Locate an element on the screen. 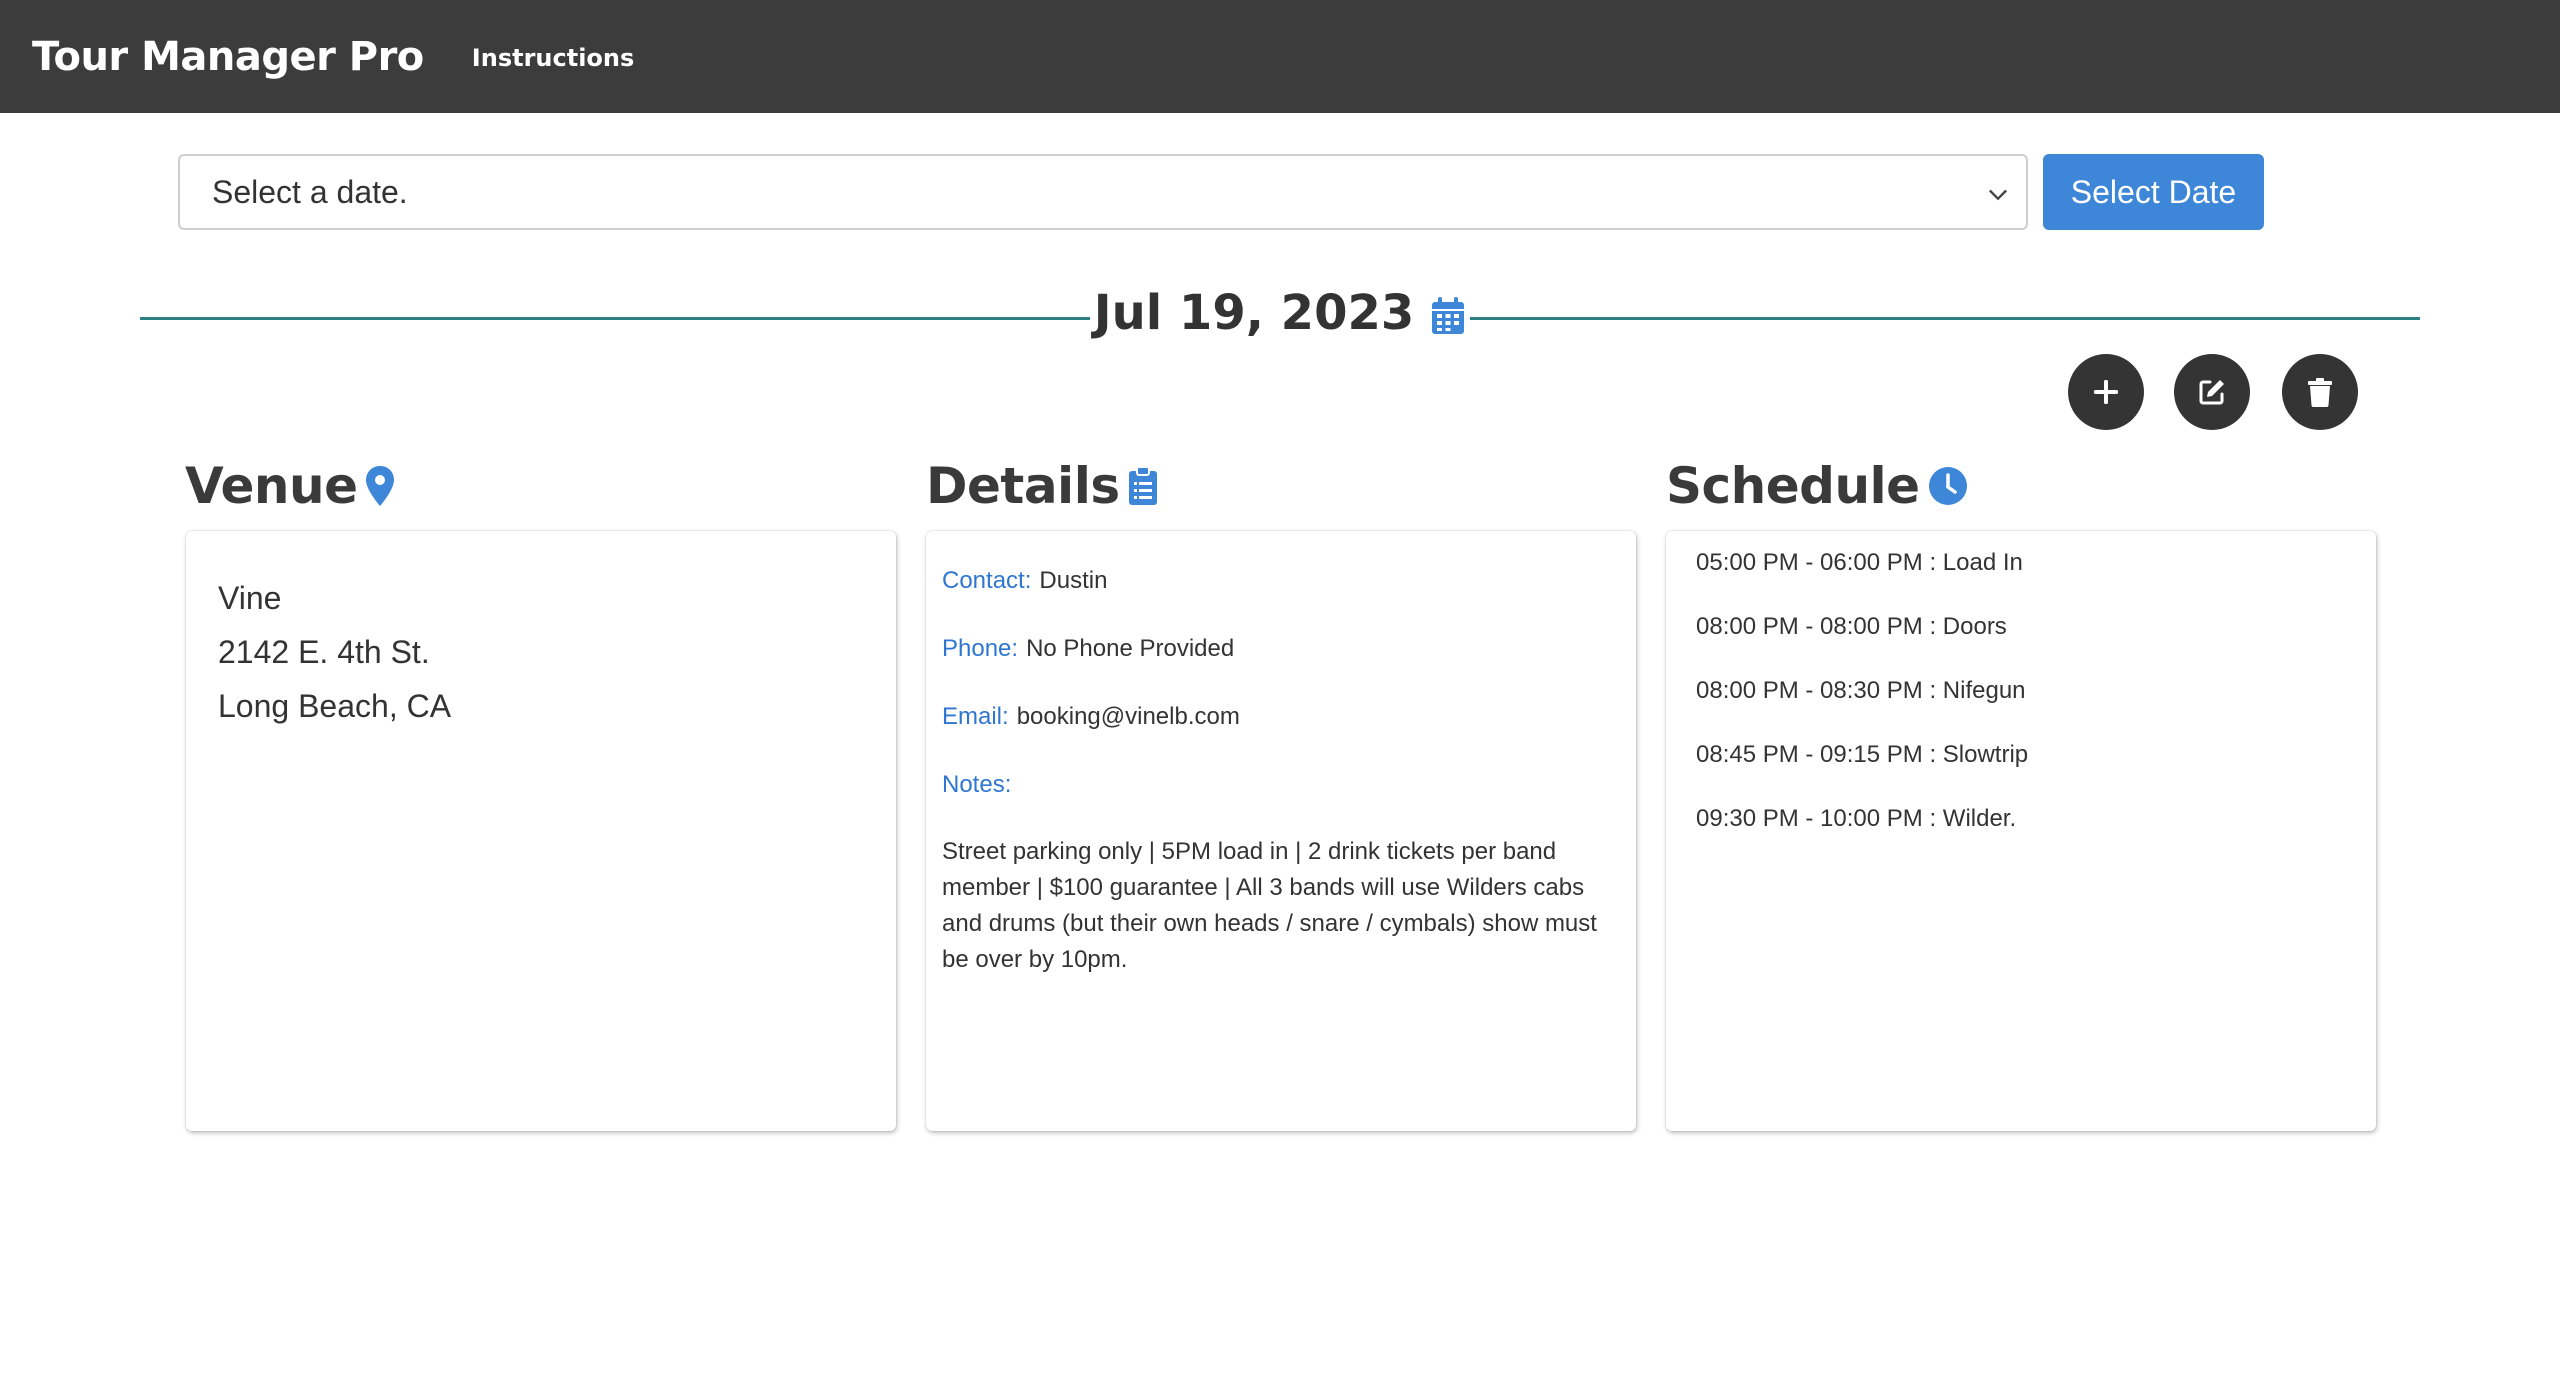 The height and width of the screenshot is (1380, 2560). phone-value: No Phone Provided is located at coordinates (1130, 648).